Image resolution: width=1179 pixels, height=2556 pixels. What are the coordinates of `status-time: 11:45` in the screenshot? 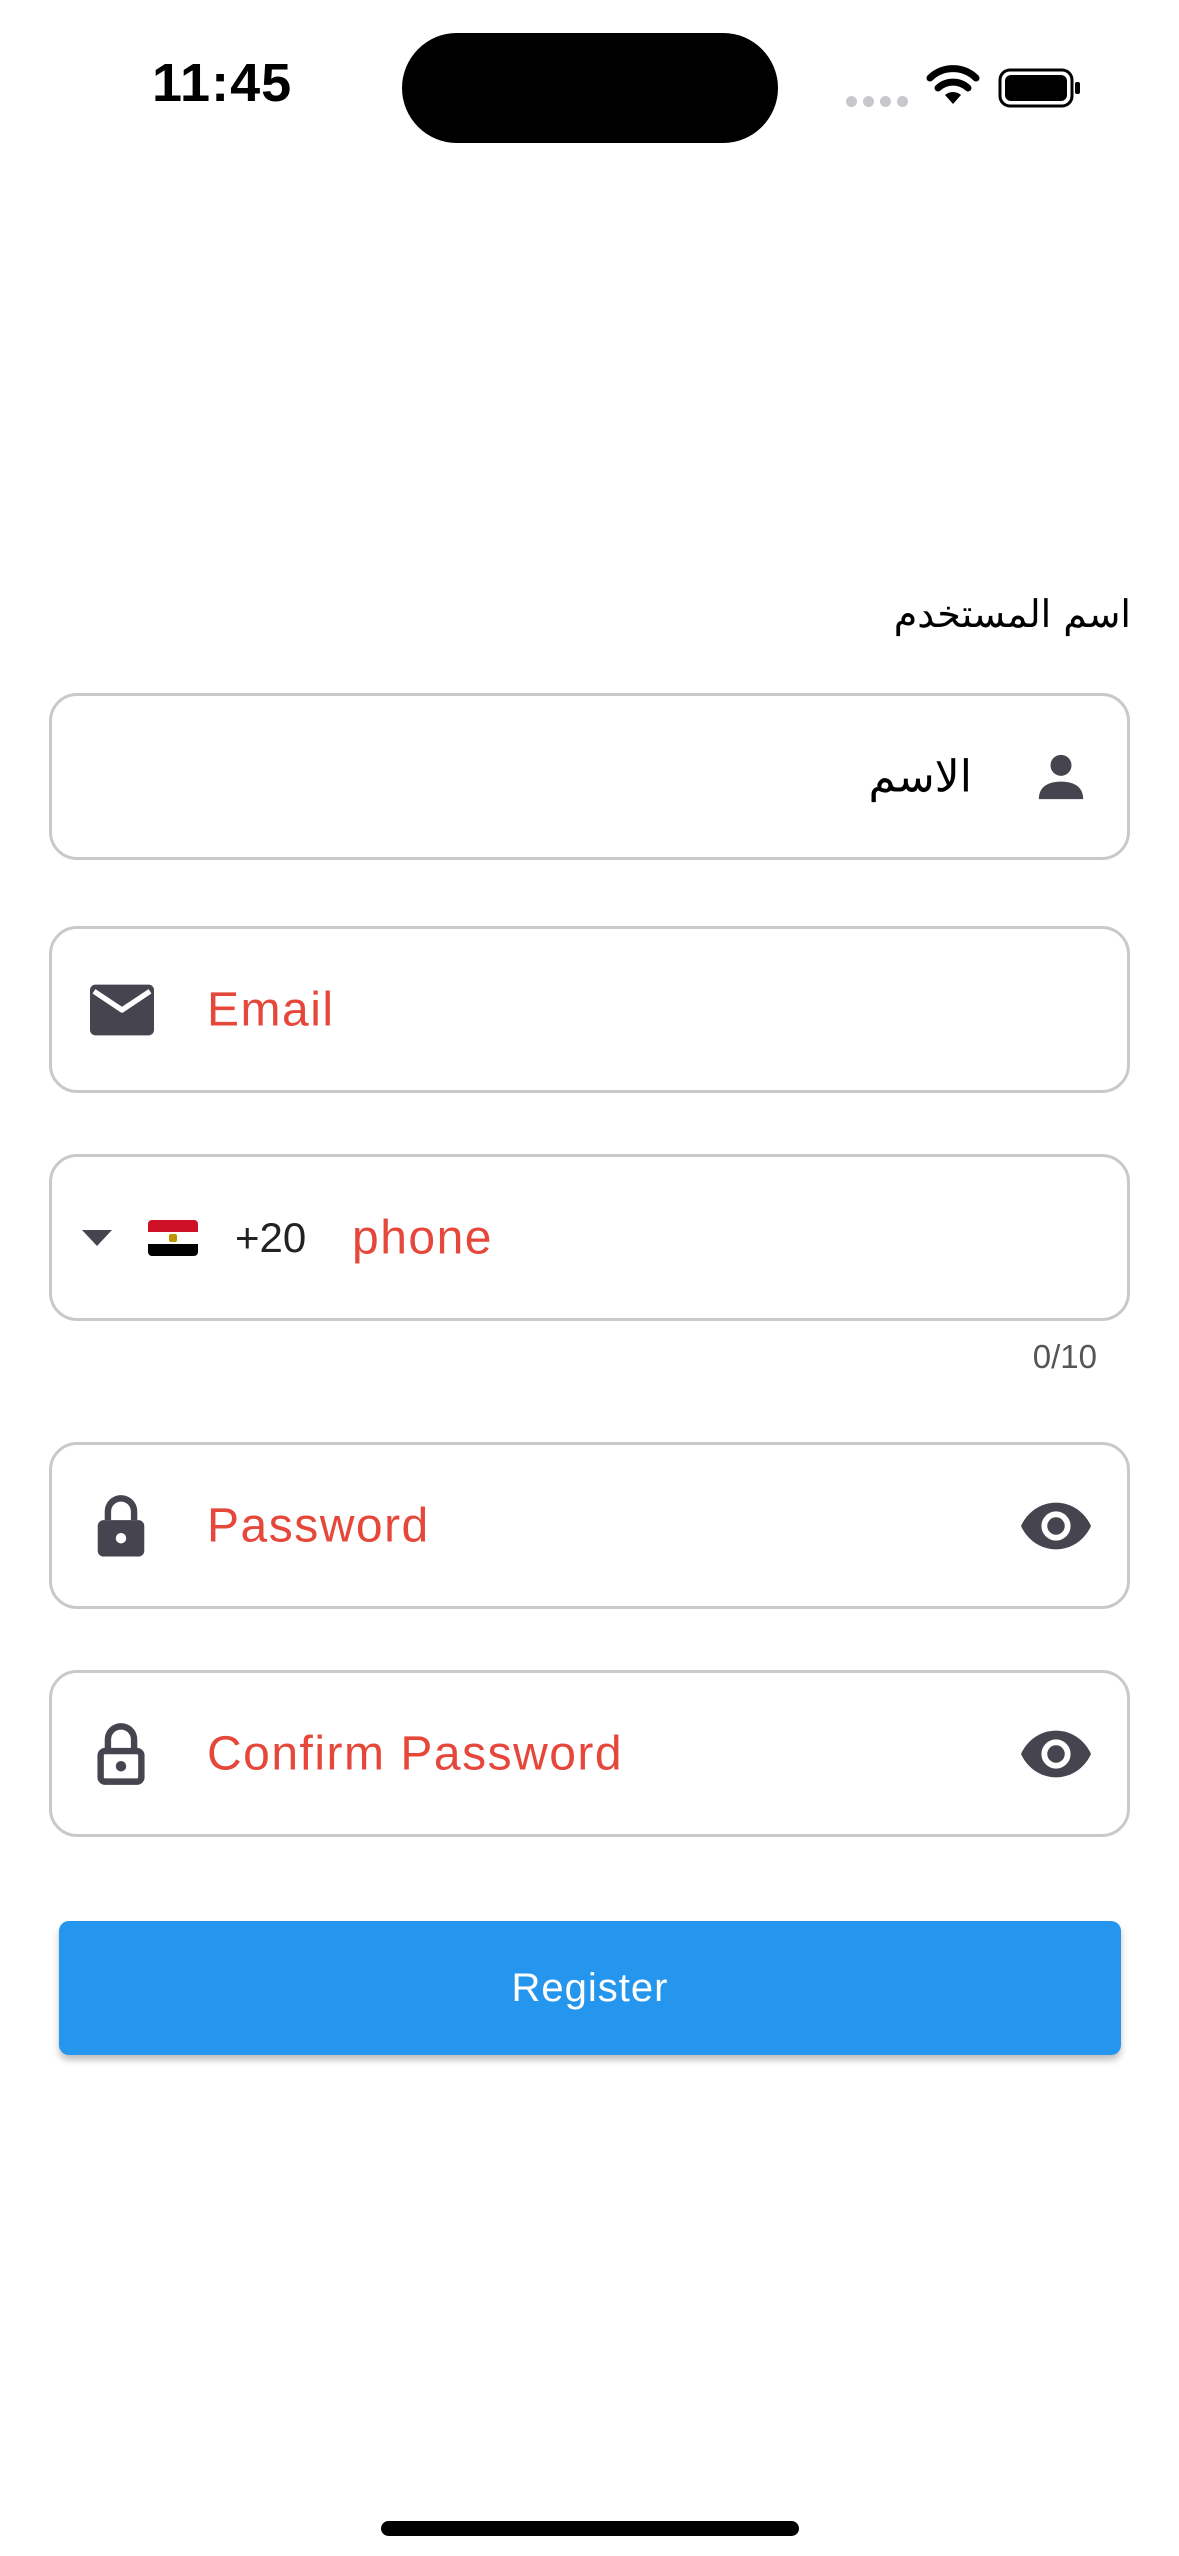 It's located at (222, 83).